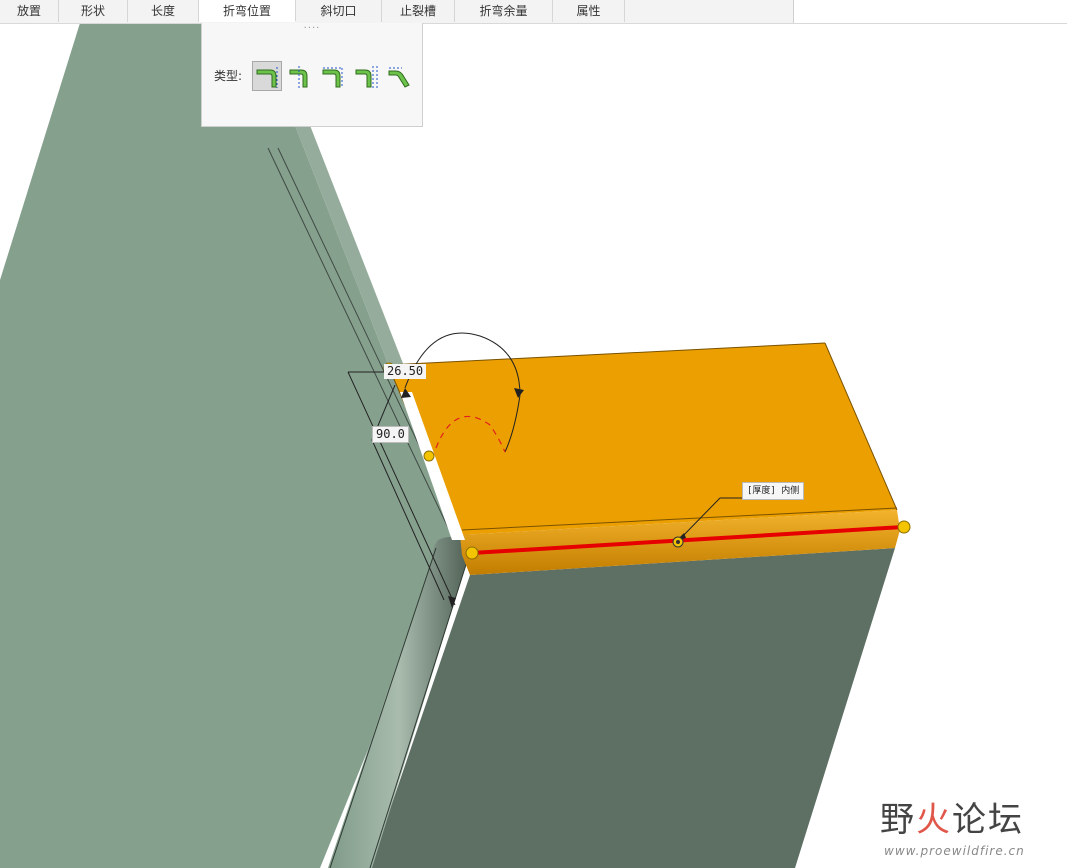 Image resolution: width=1067 pixels, height=868 pixels. What do you see at coordinates (418, 11) in the screenshot?
I see `tab-relief: 止裂槽` at bounding box center [418, 11].